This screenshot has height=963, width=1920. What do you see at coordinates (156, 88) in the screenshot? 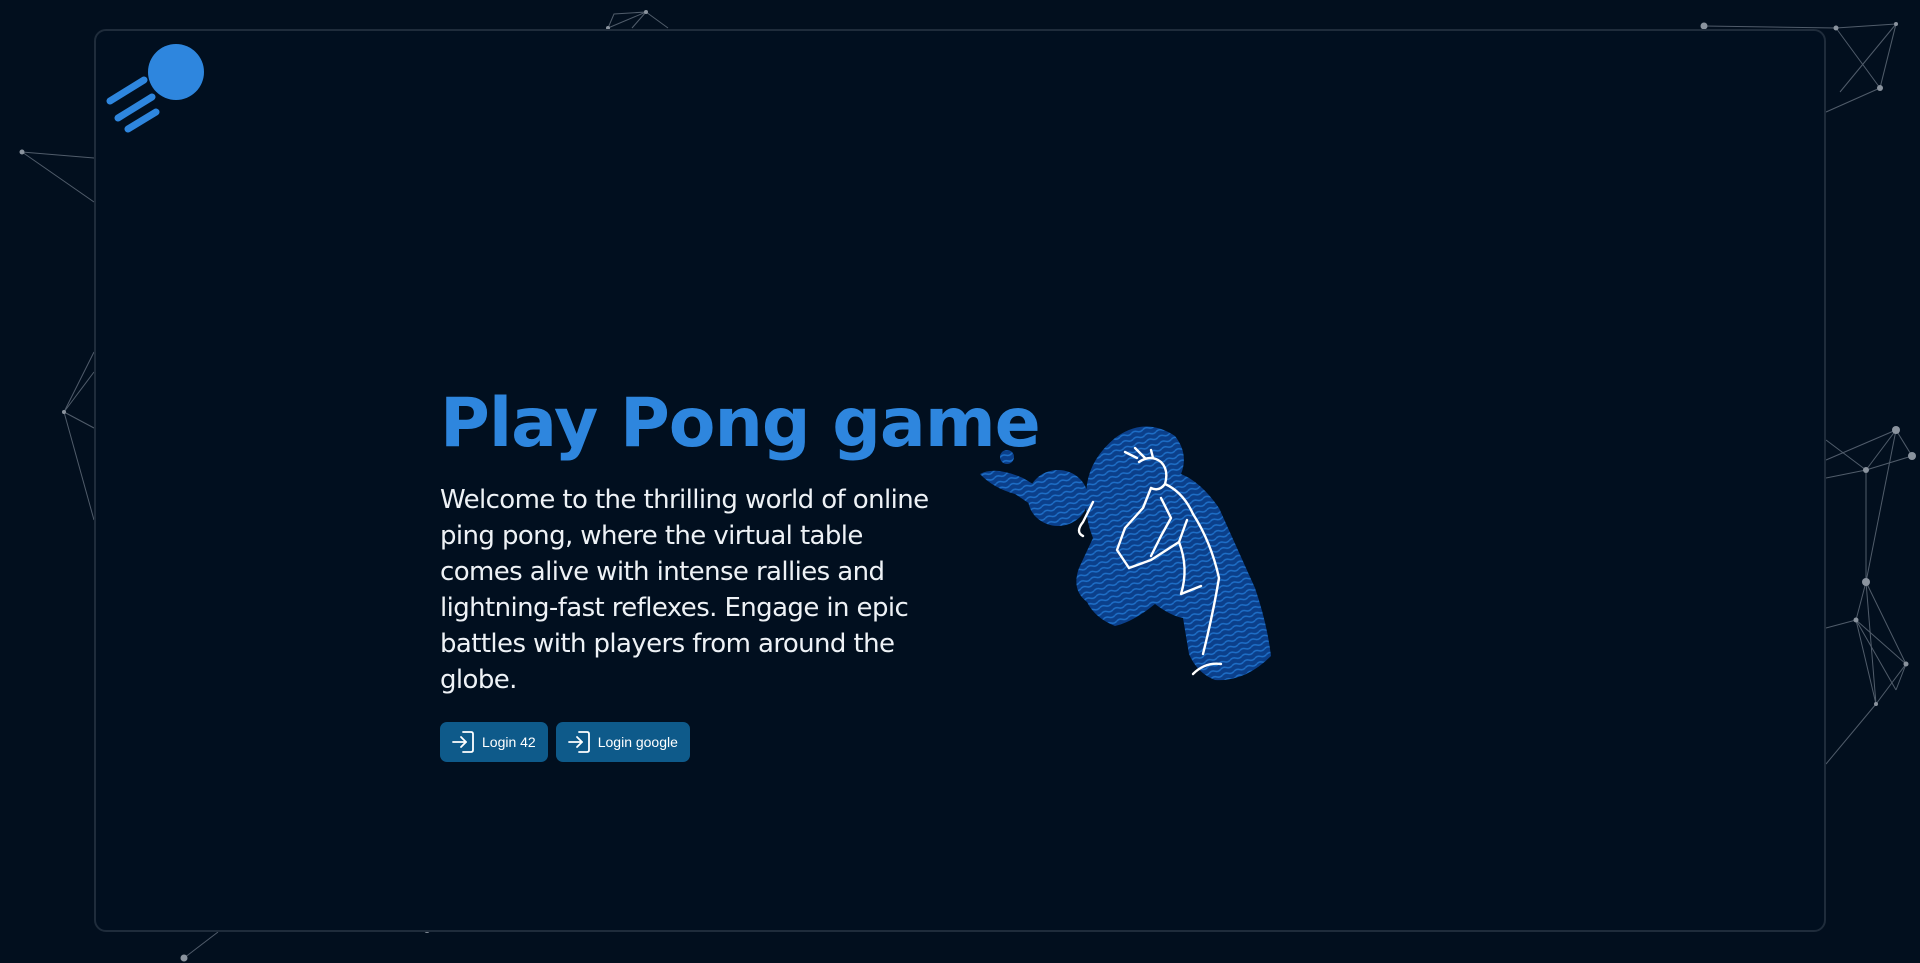
I see `ping-pong-ball-logo-icon` at bounding box center [156, 88].